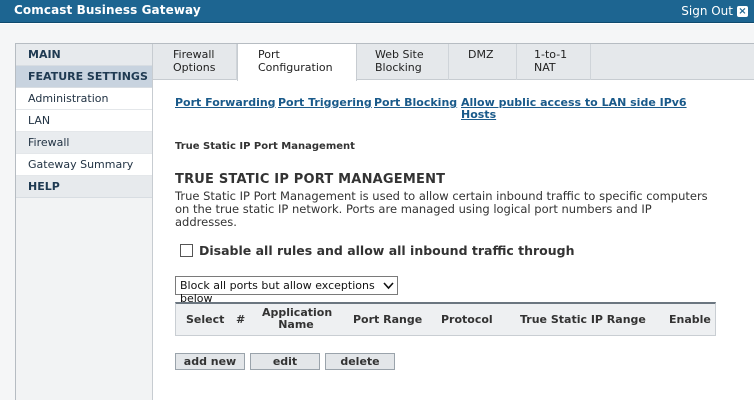  Describe the element at coordinates (690, 319) in the screenshot. I see `col-enable: Enable` at that location.